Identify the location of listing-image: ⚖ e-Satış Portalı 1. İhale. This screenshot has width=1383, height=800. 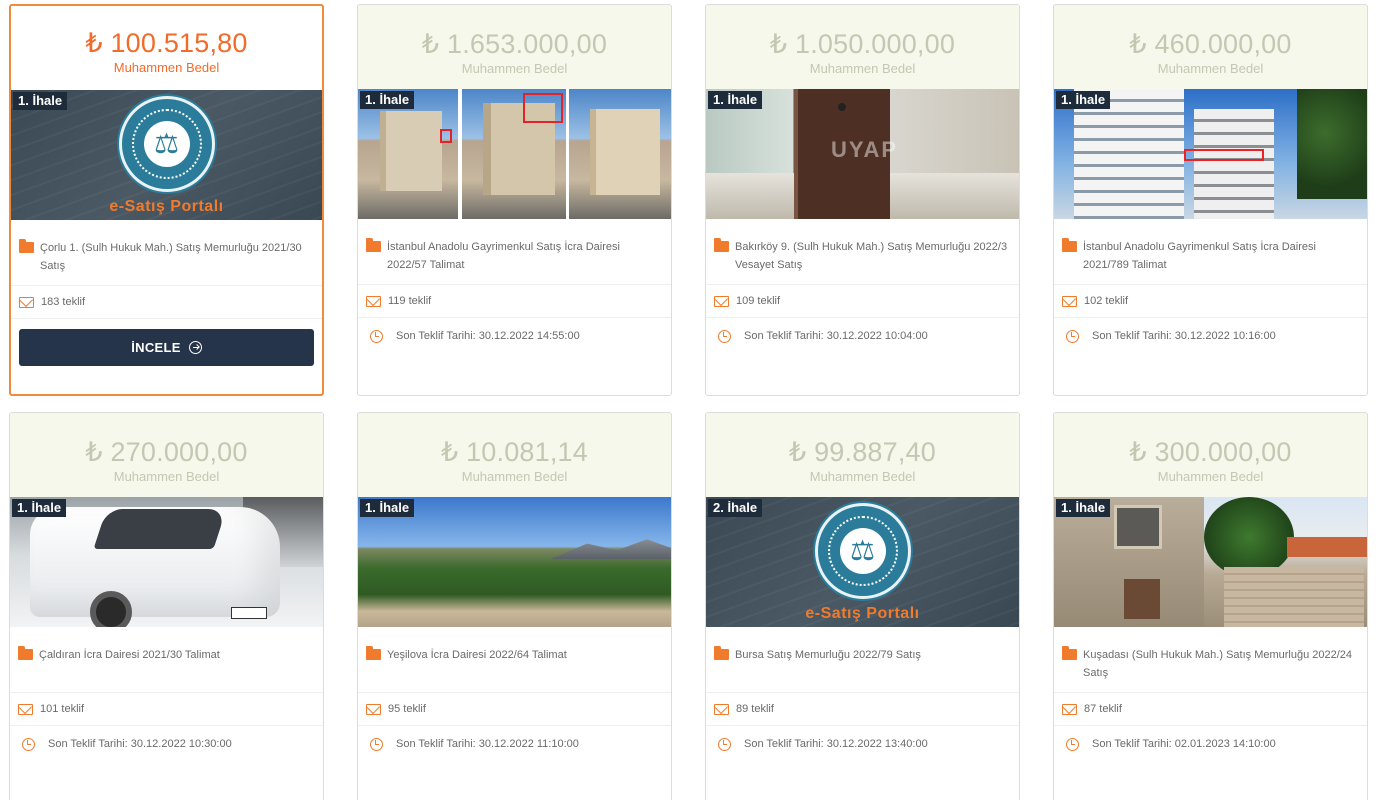
(166, 155).